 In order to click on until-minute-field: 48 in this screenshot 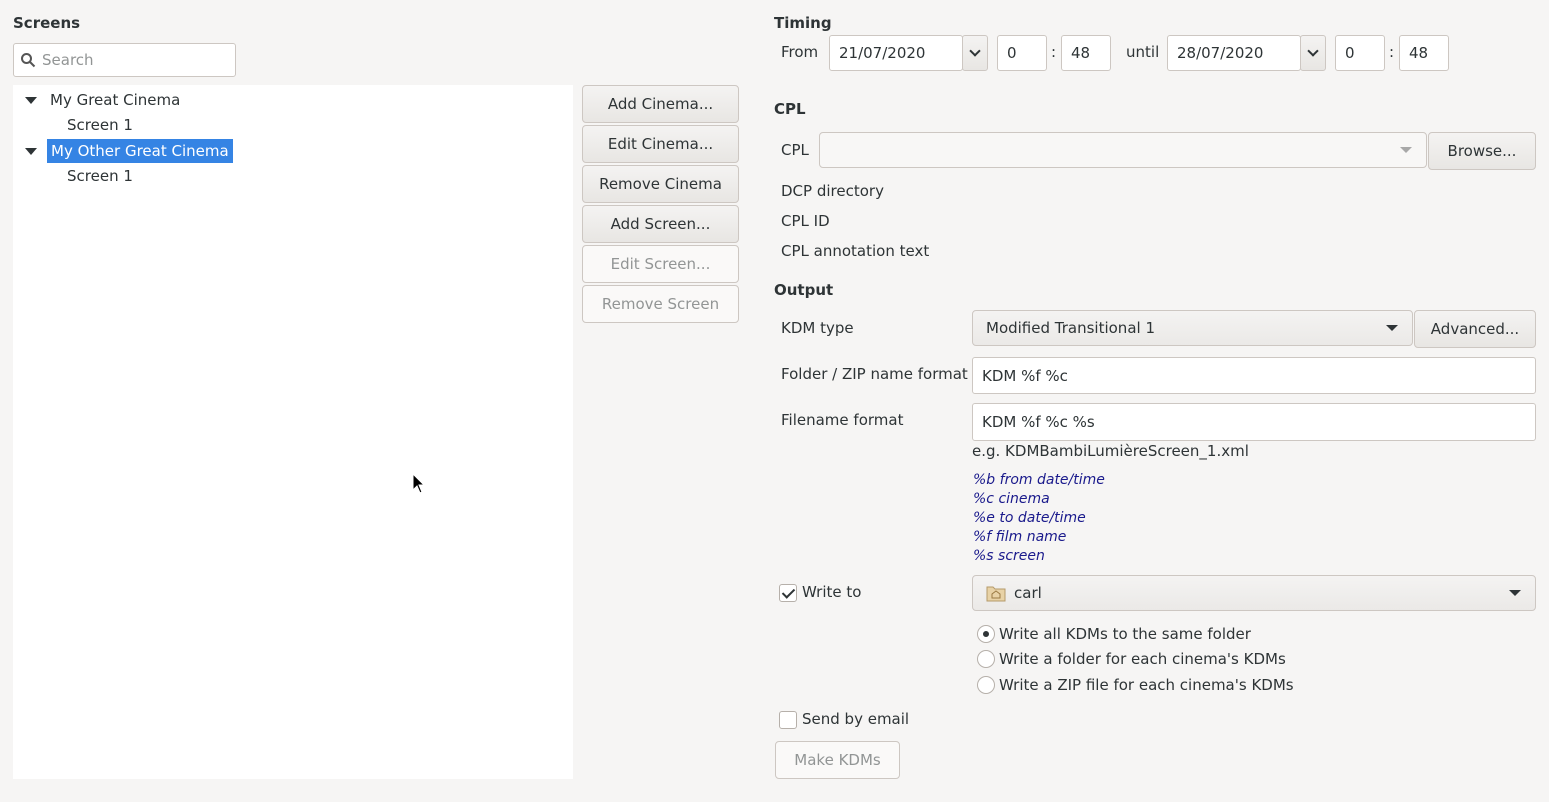, I will do `click(1424, 53)`.